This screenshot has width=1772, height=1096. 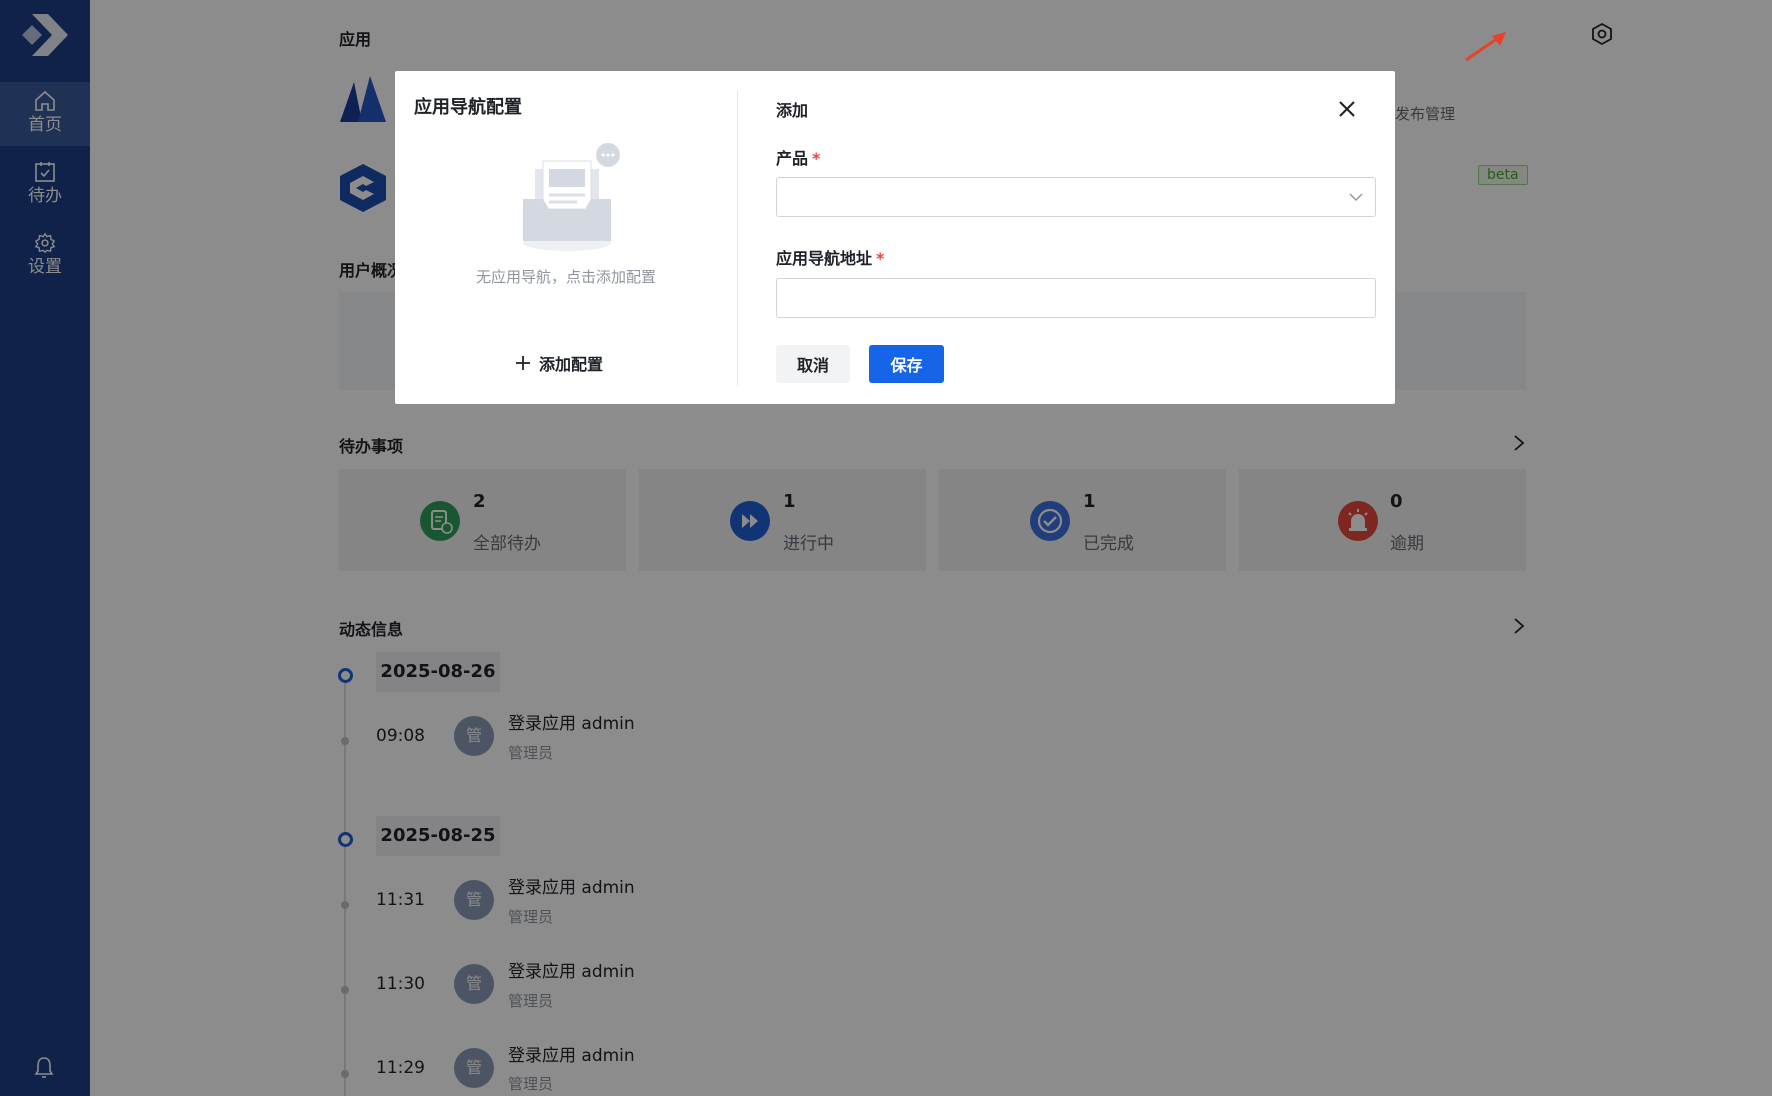 I want to click on modal-divider, so click(x=737, y=238).